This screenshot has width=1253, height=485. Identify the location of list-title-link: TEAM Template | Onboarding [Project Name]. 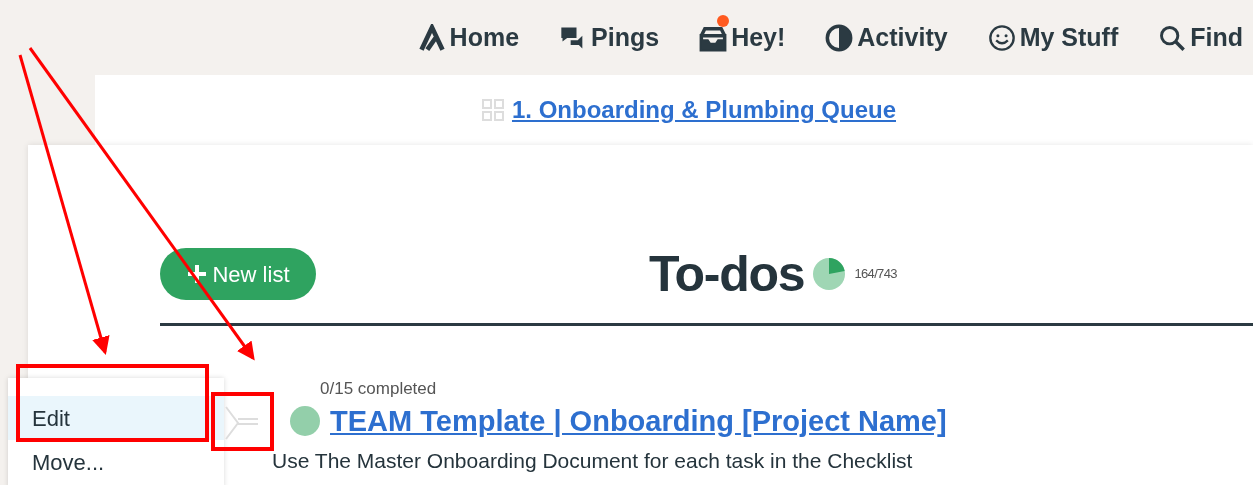
(638, 421).